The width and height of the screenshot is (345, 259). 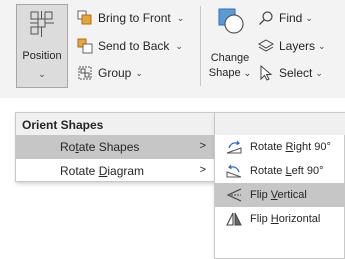 What do you see at coordinates (115, 124) in the screenshot?
I see `menu-header: Orient Shapes` at bounding box center [115, 124].